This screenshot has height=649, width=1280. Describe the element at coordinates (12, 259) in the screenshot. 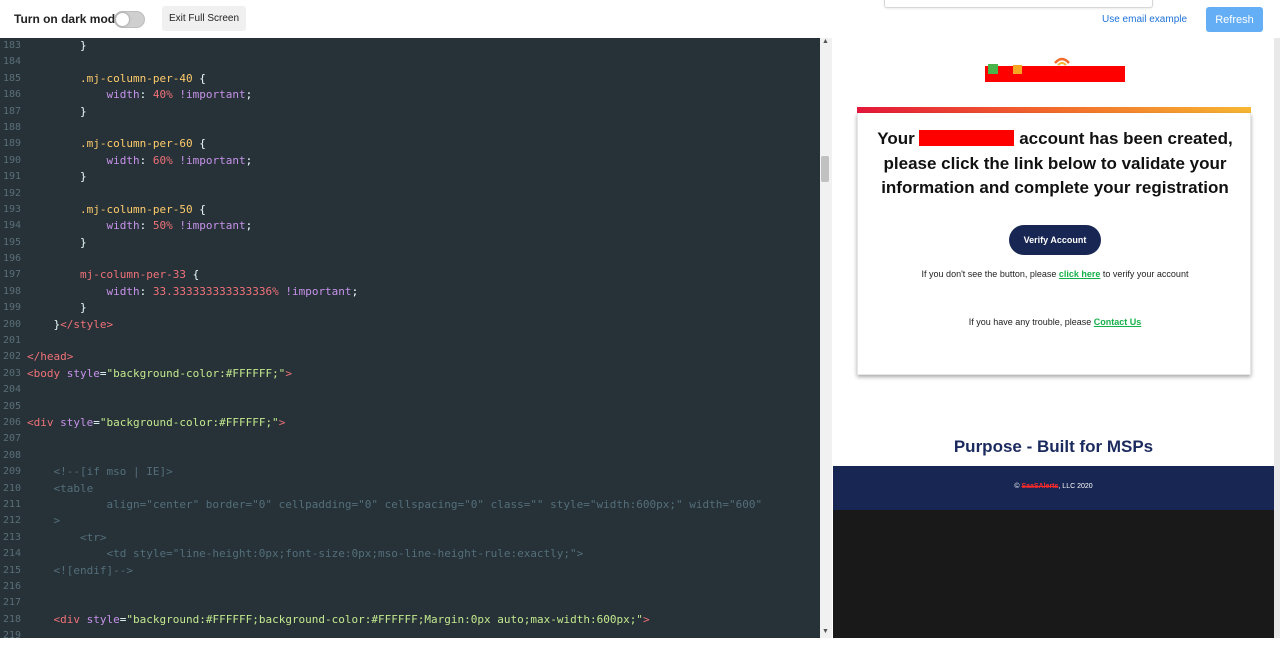

I see `line-number: 196` at that location.